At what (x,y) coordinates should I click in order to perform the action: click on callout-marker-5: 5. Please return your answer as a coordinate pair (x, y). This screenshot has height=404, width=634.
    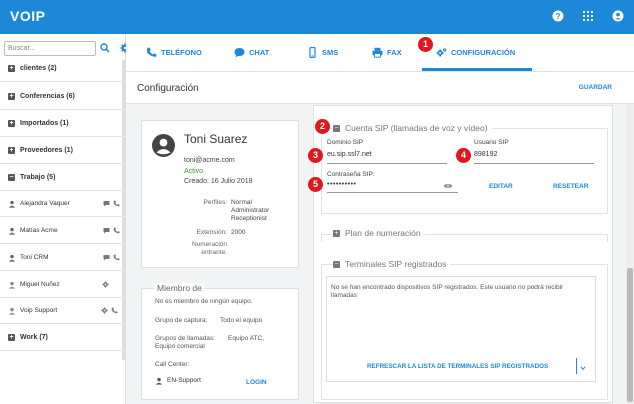
    Looking at the image, I should click on (315, 184).